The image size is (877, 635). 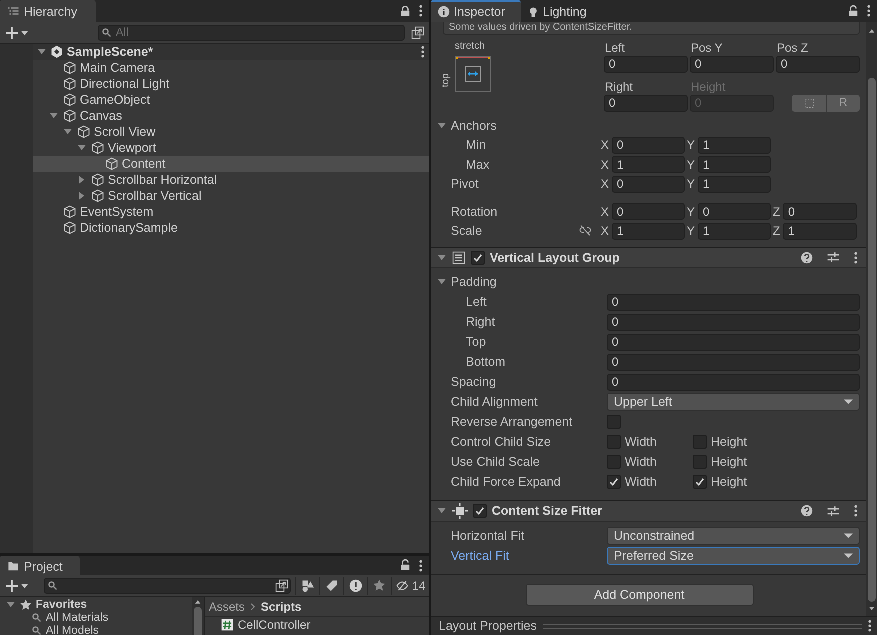 What do you see at coordinates (227, 607) in the screenshot?
I see `breadcrumb-item: Assets` at bounding box center [227, 607].